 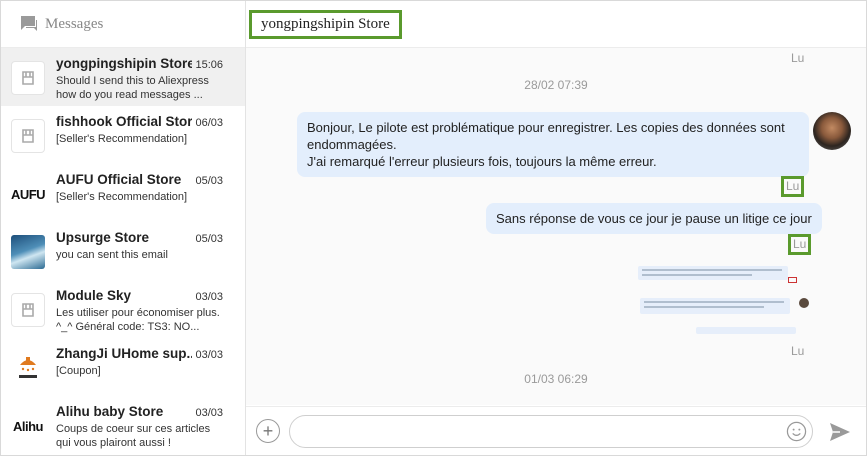 What do you see at coordinates (94, 295) in the screenshot?
I see `conversation-name: Module Sky` at bounding box center [94, 295].